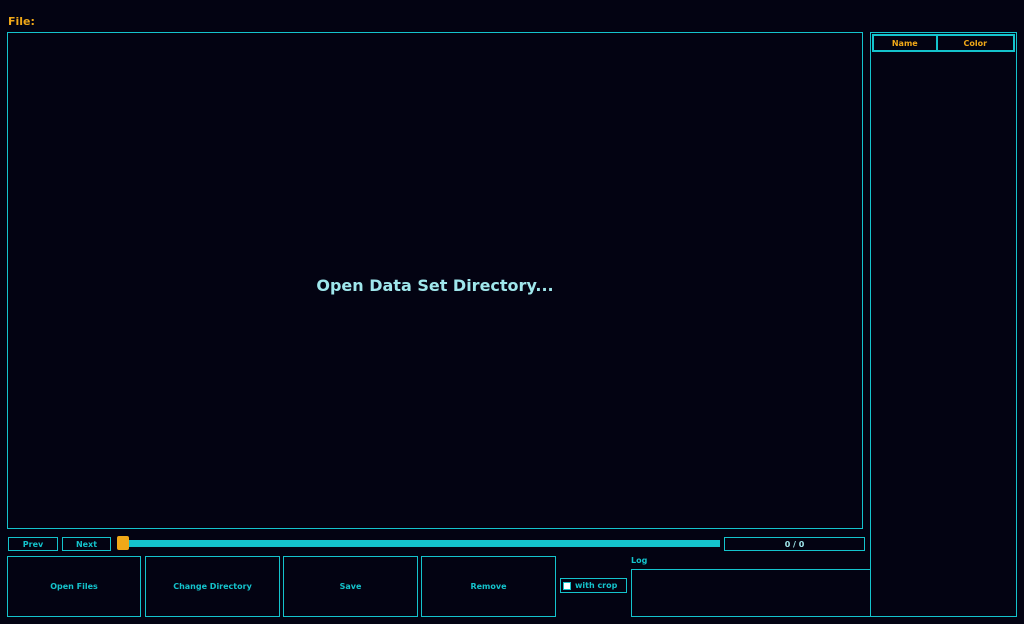 This screenshot has width=1024, height=624. I want to click on log-output, so click(751, 593).